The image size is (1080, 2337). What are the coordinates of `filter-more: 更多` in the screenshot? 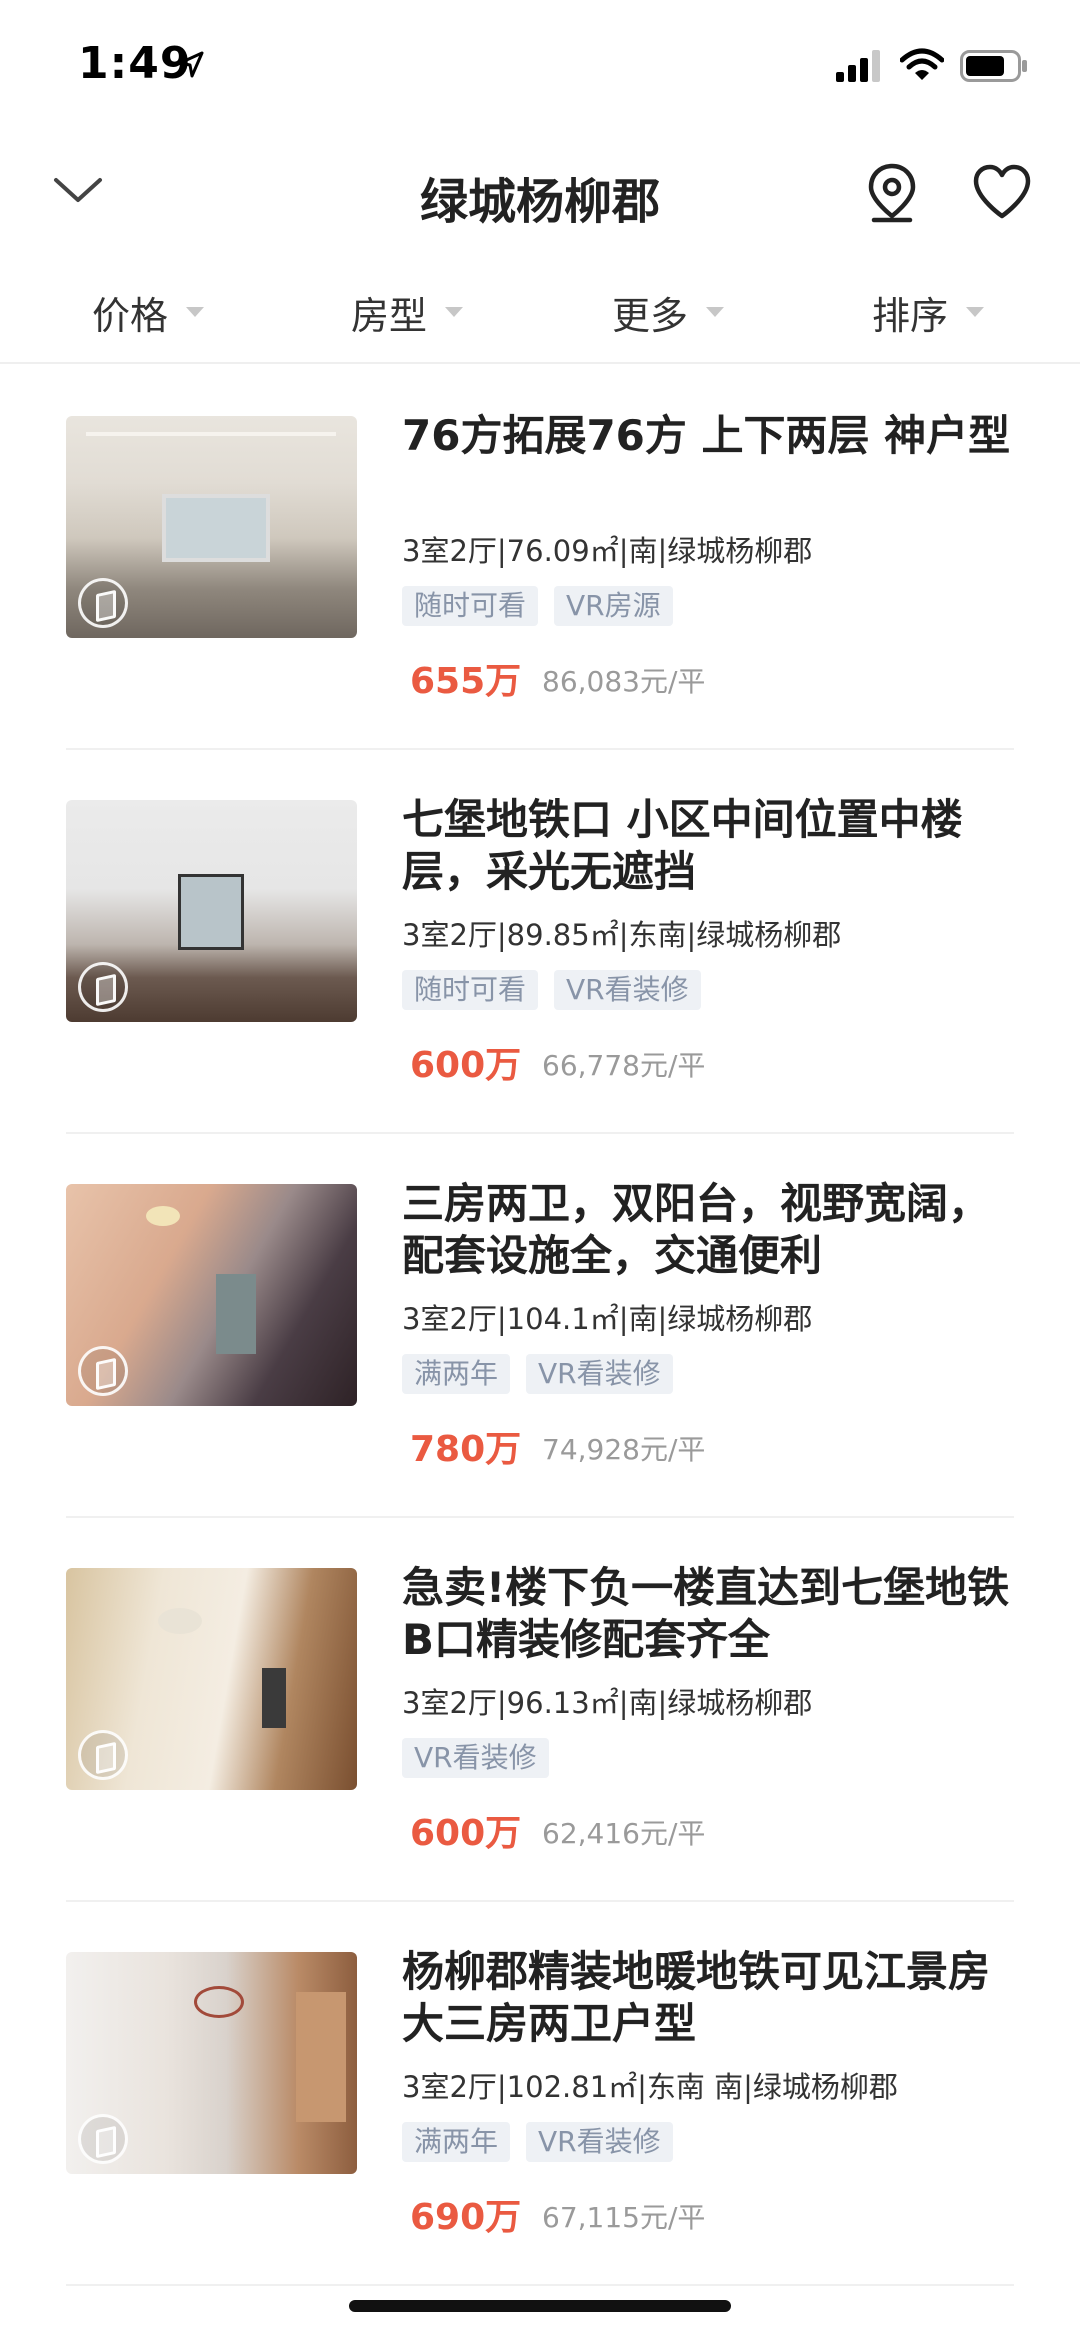 It's located at (668, 312).